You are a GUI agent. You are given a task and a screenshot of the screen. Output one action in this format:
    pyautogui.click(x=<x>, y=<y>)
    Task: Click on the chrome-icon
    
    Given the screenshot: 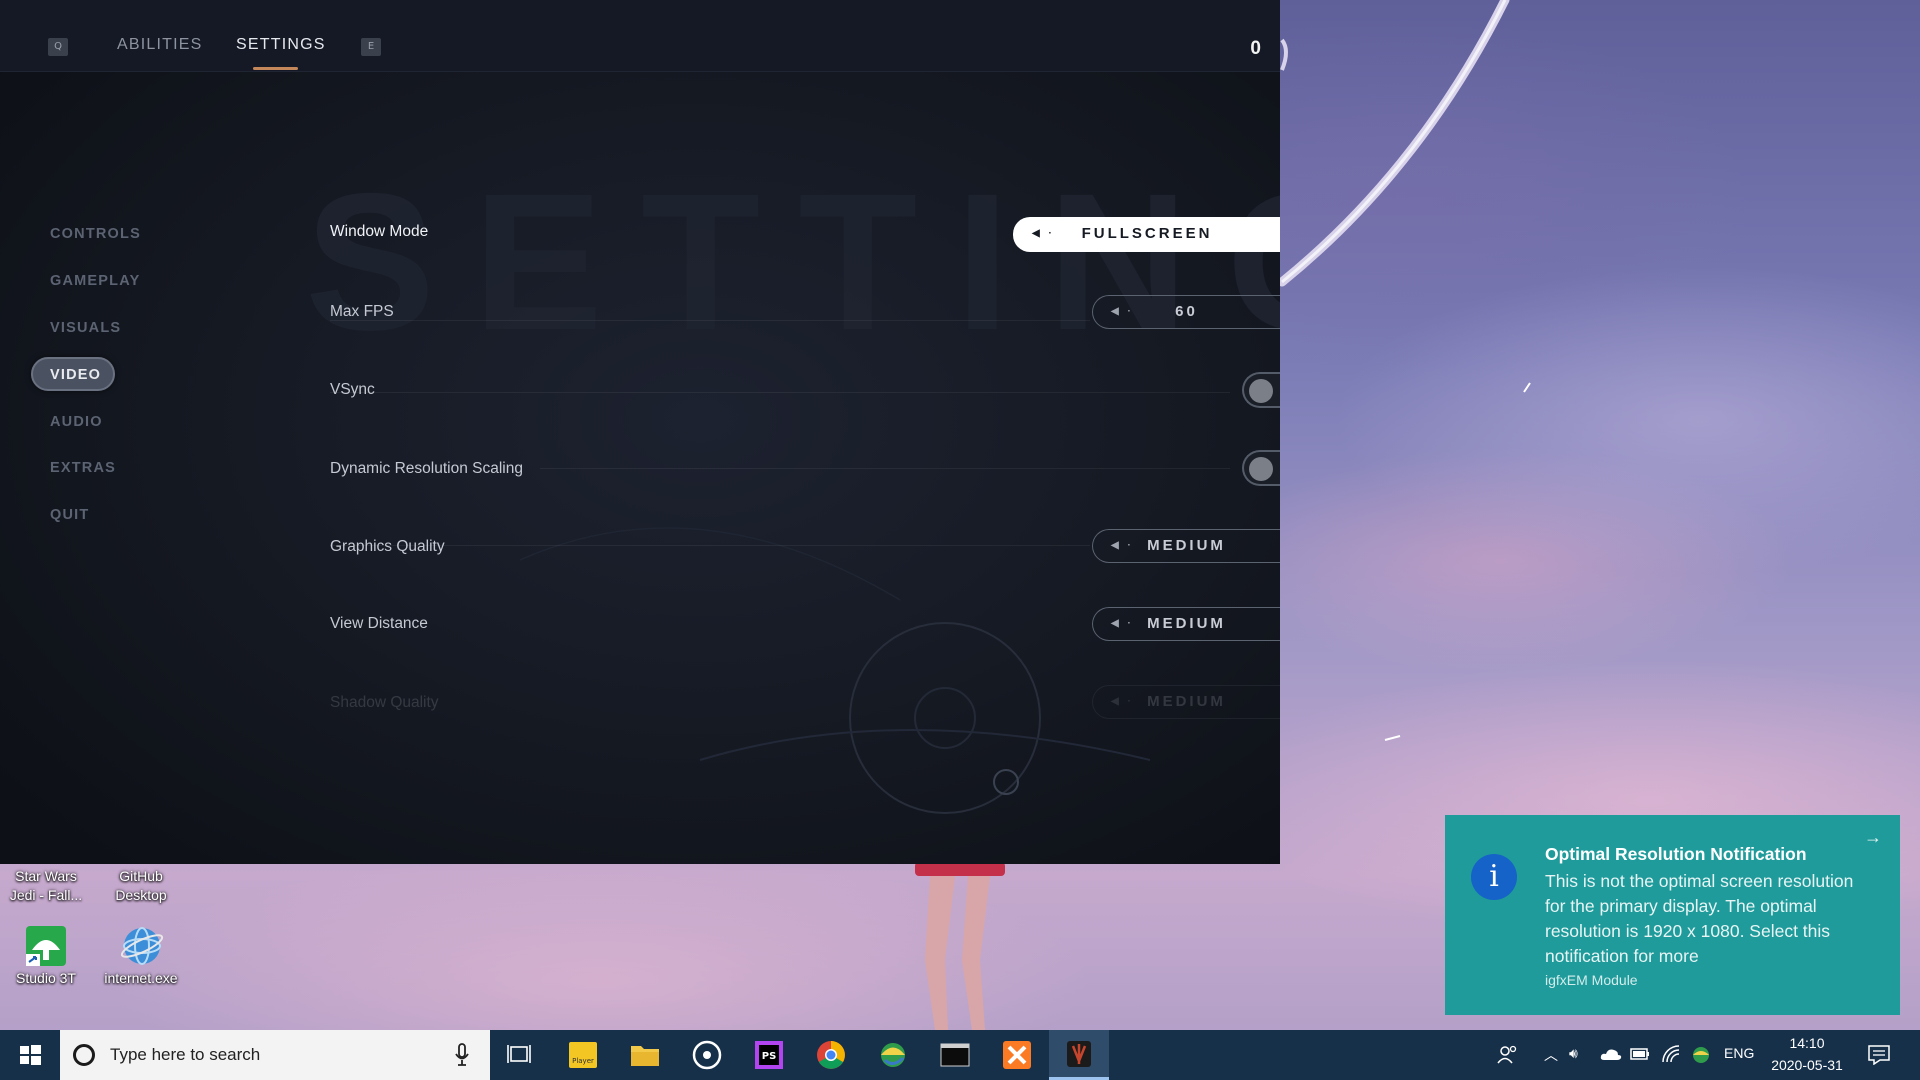 What is the action you would take?
    pyautogui.click(x=831, y=1055)
    